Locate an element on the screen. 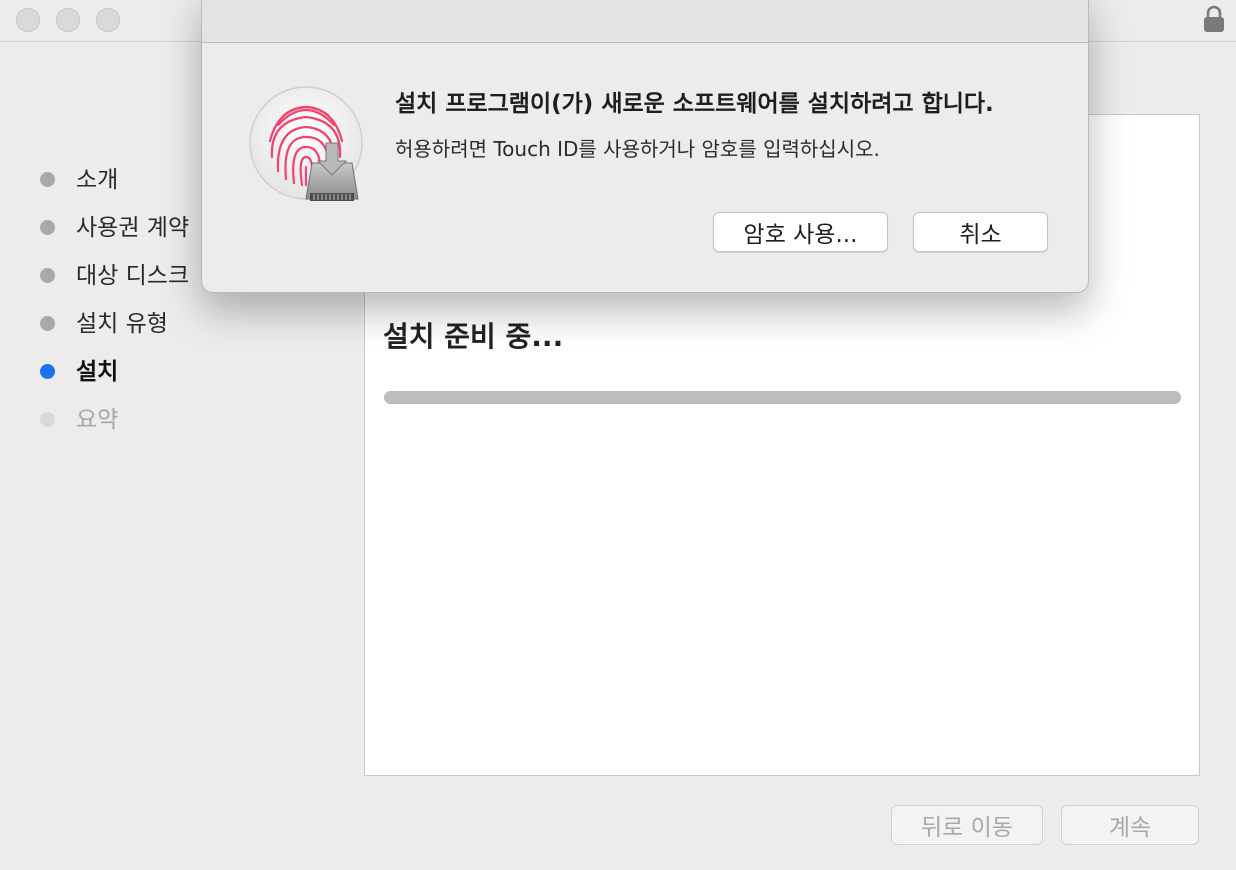  touch-id-fingerprint-icon is located at coordinates (306, 143).